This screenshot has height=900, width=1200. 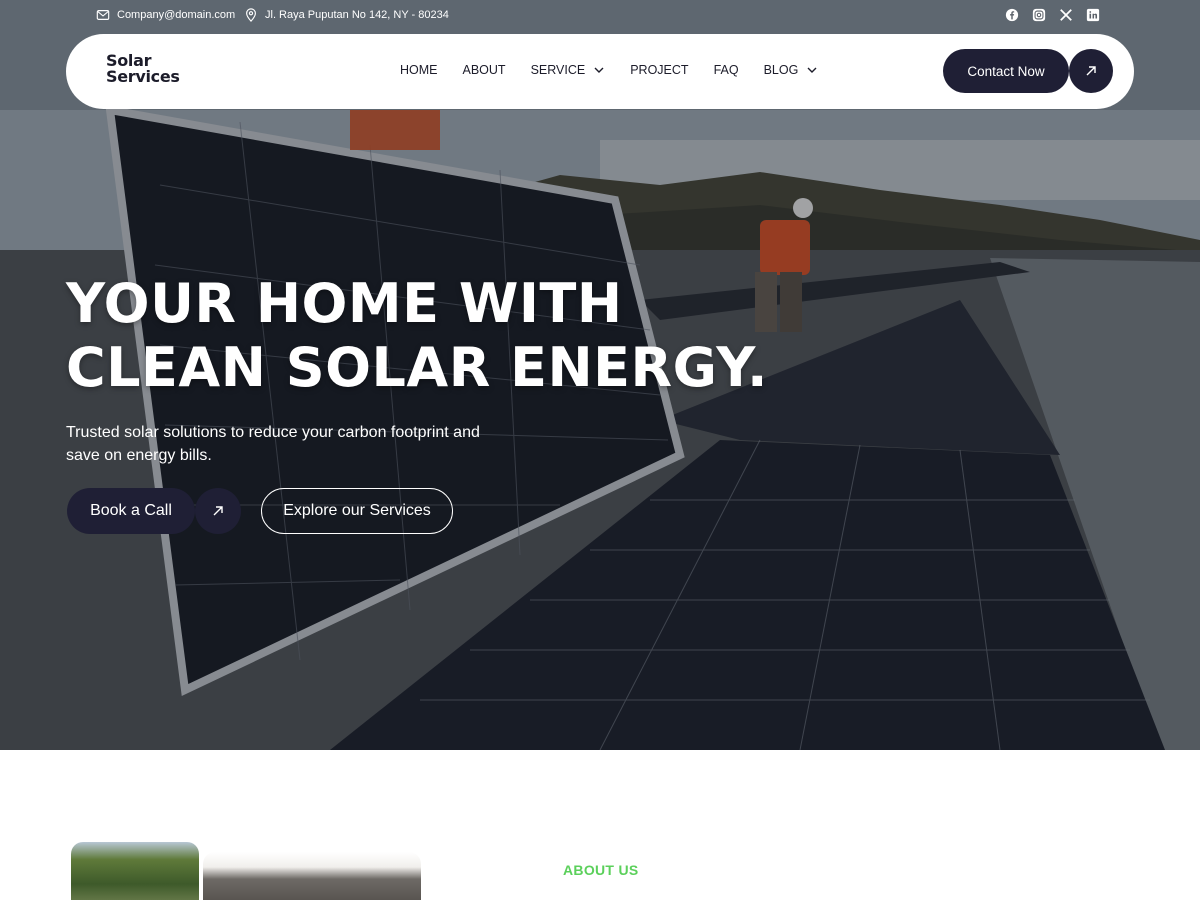 What do you see at coordinates (1012, 15) in the screenshot?
I see `facebook-icon` at bounding box center [1012, 15].